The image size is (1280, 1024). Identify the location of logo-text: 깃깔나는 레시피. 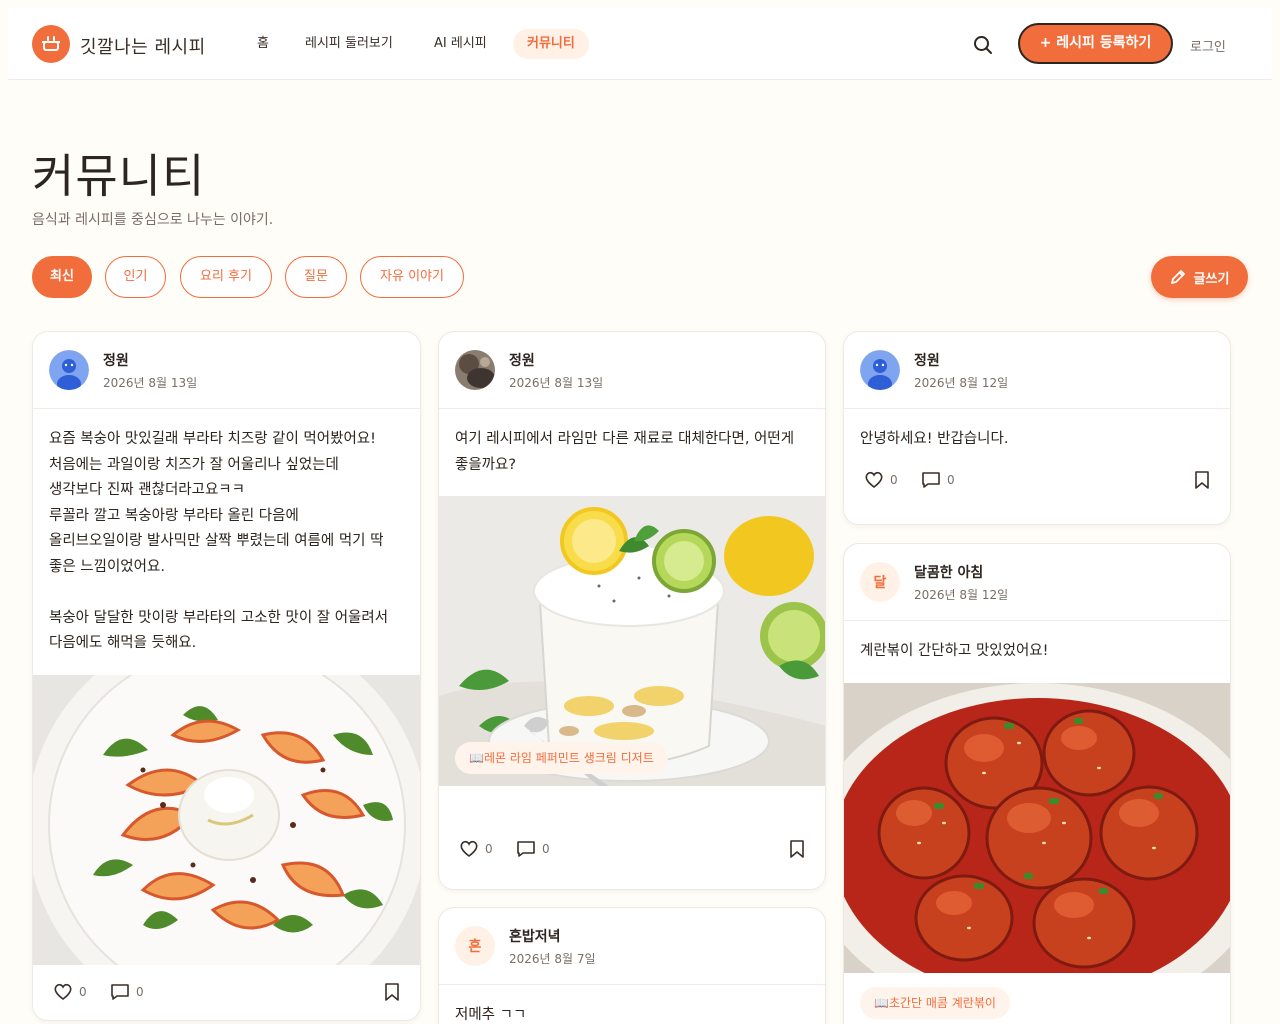
(143, 46).